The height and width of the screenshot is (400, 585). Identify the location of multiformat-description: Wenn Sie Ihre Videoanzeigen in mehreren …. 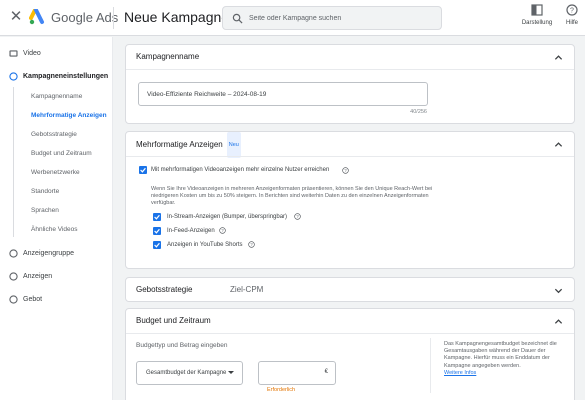
(292, 196).